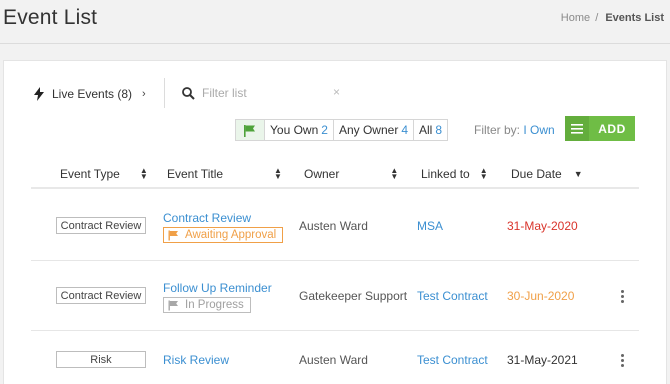 This screenshot has height=384, width=670. What do you see at coordinates (430, 226) in the screenshot?
I see `linked-to-link: MSA` at bounding box center [430, 226].